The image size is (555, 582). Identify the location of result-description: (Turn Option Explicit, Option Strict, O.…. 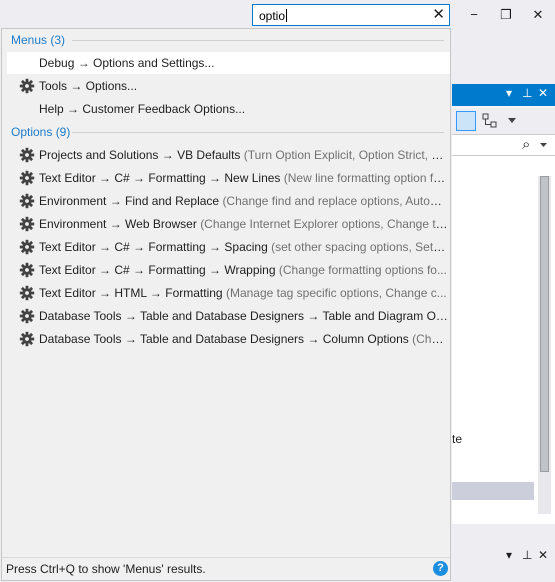
(345, 155).